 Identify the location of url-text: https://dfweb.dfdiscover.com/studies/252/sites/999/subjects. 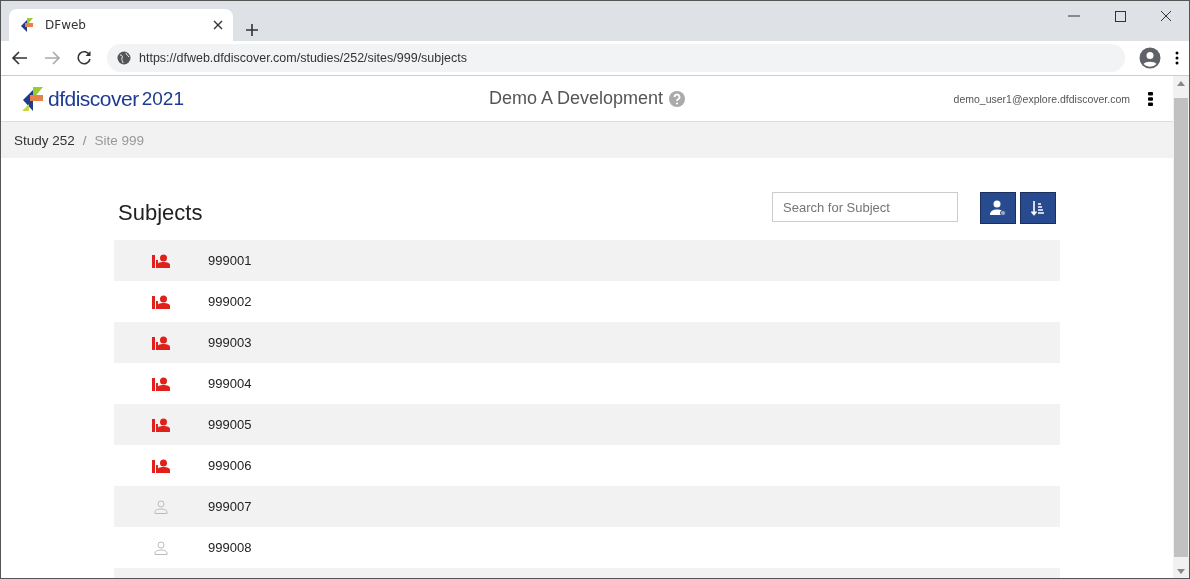
(303, 58).